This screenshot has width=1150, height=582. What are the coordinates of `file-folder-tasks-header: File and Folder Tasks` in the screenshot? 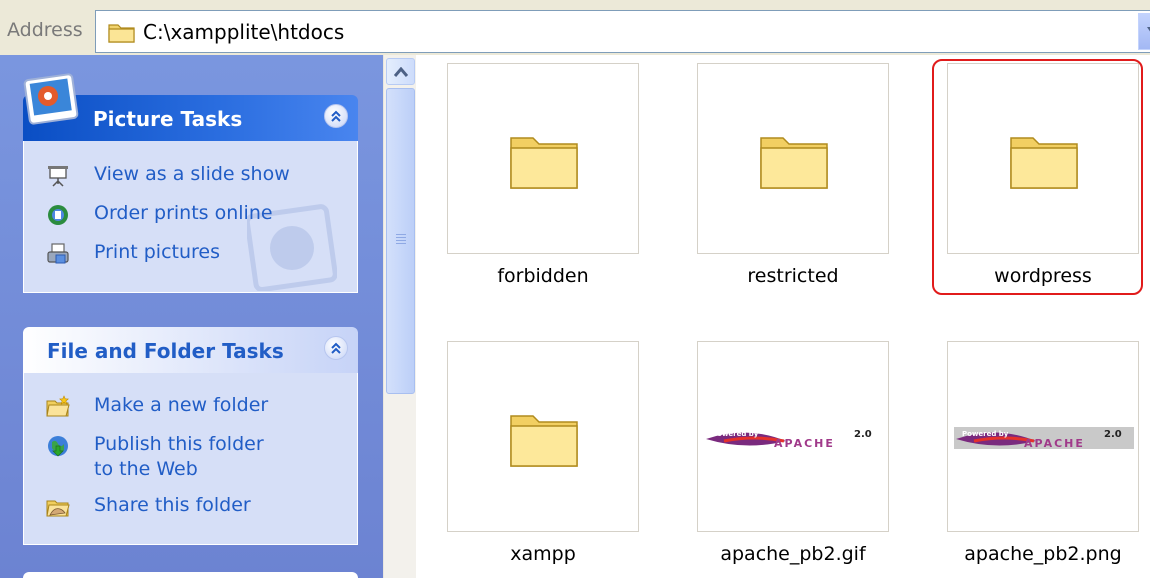 It's located at (190, 350).